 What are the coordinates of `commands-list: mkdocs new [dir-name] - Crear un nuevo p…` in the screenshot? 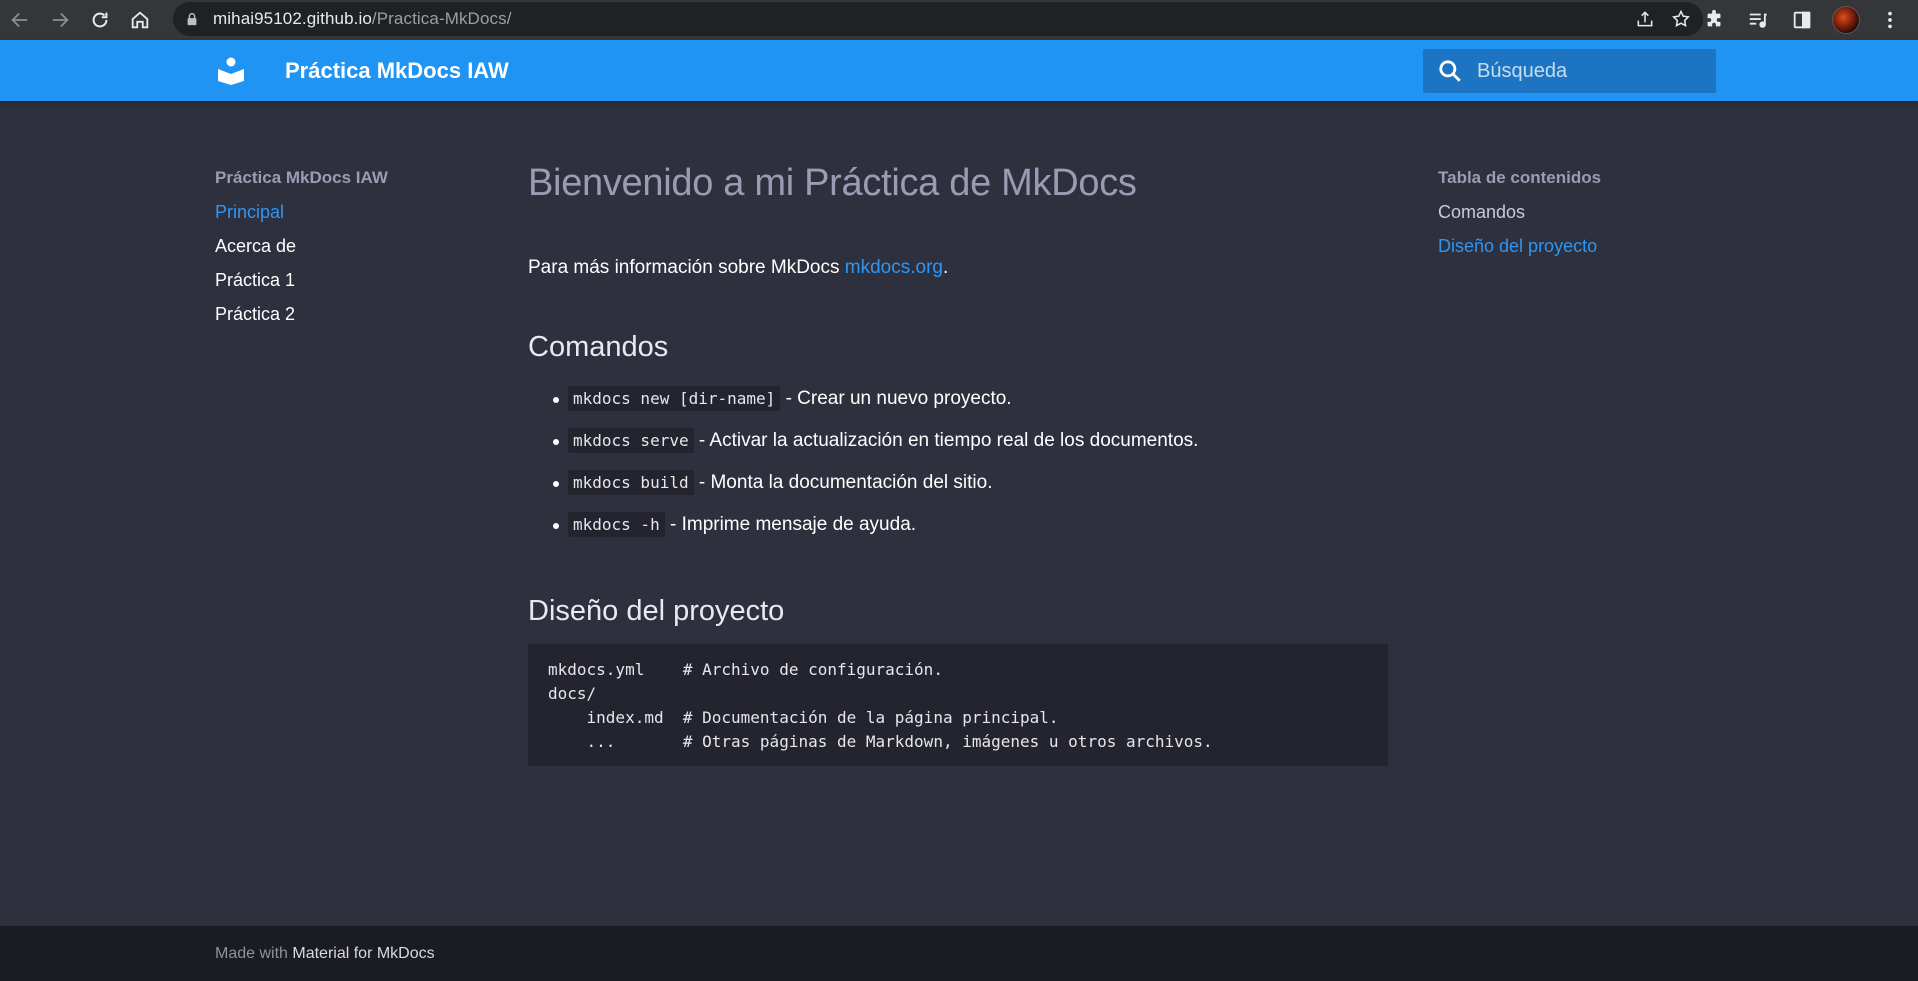 It's located at (958, 470).